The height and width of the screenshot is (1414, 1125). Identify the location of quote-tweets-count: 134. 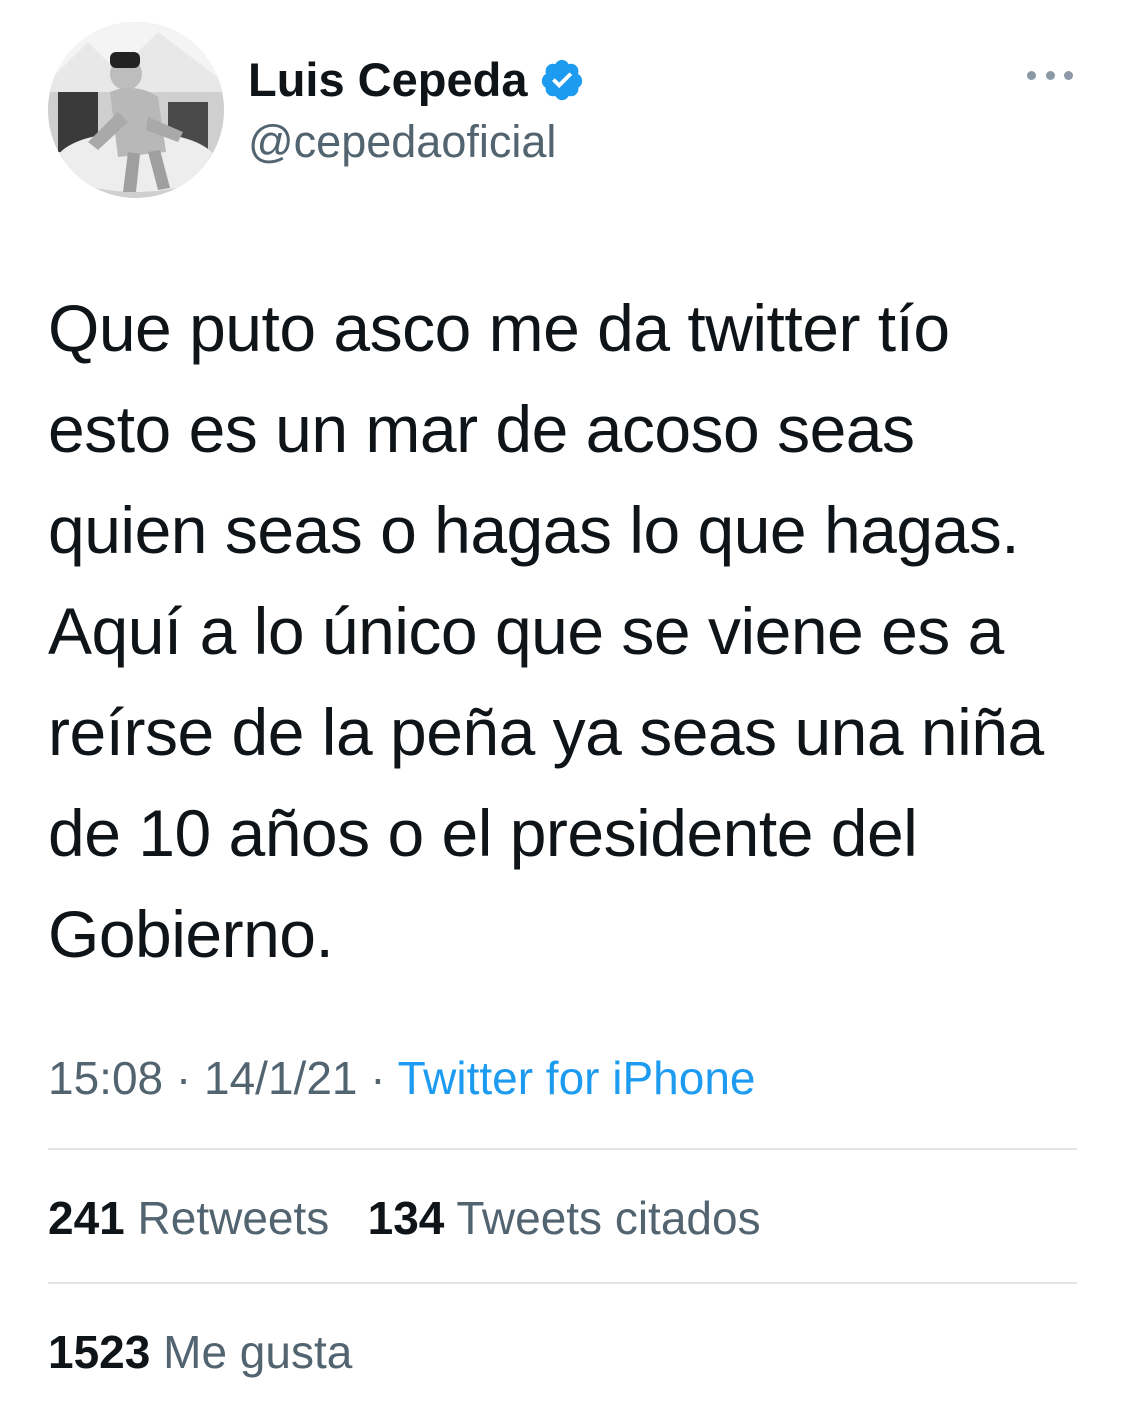
(406, 1218).